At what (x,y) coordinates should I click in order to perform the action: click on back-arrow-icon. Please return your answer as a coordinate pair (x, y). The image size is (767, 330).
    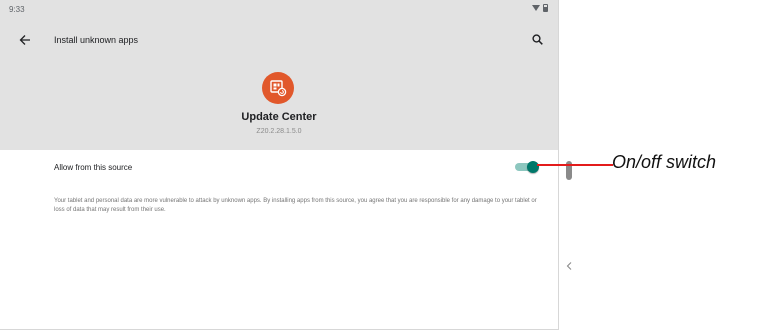
    Looking at the image, I should click on (24, 40).